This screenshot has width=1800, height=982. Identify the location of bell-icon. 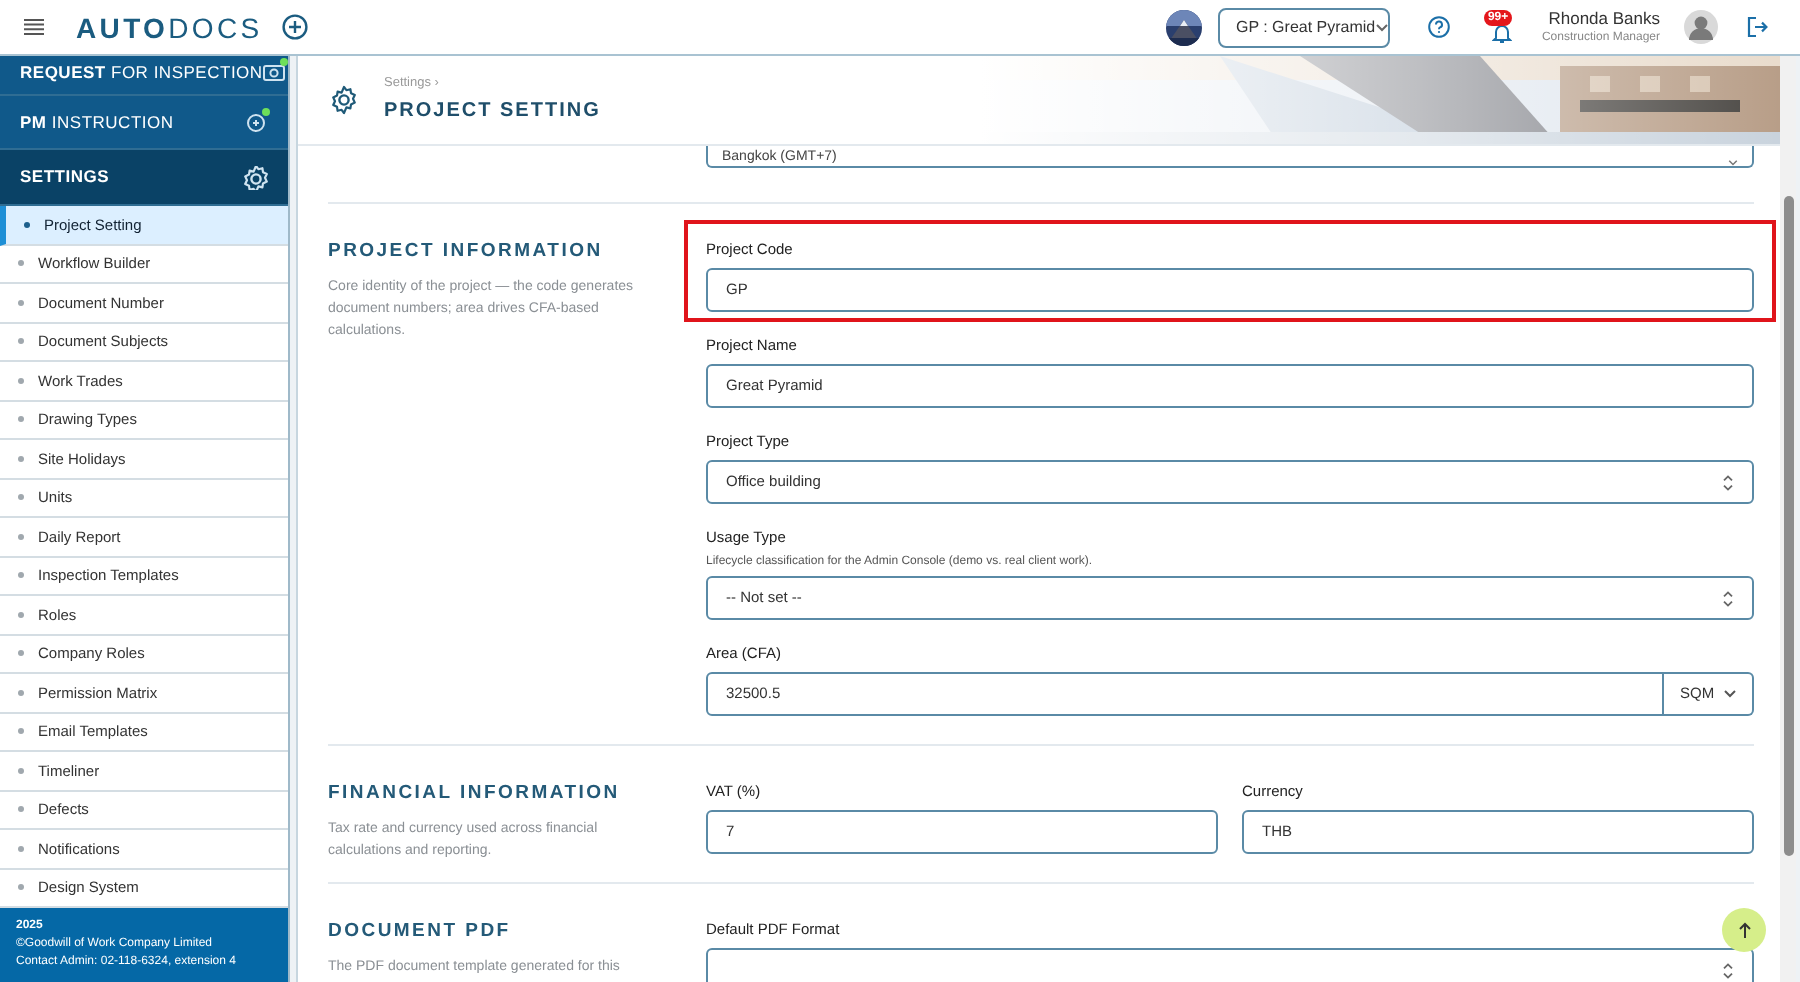
(1501, 32).